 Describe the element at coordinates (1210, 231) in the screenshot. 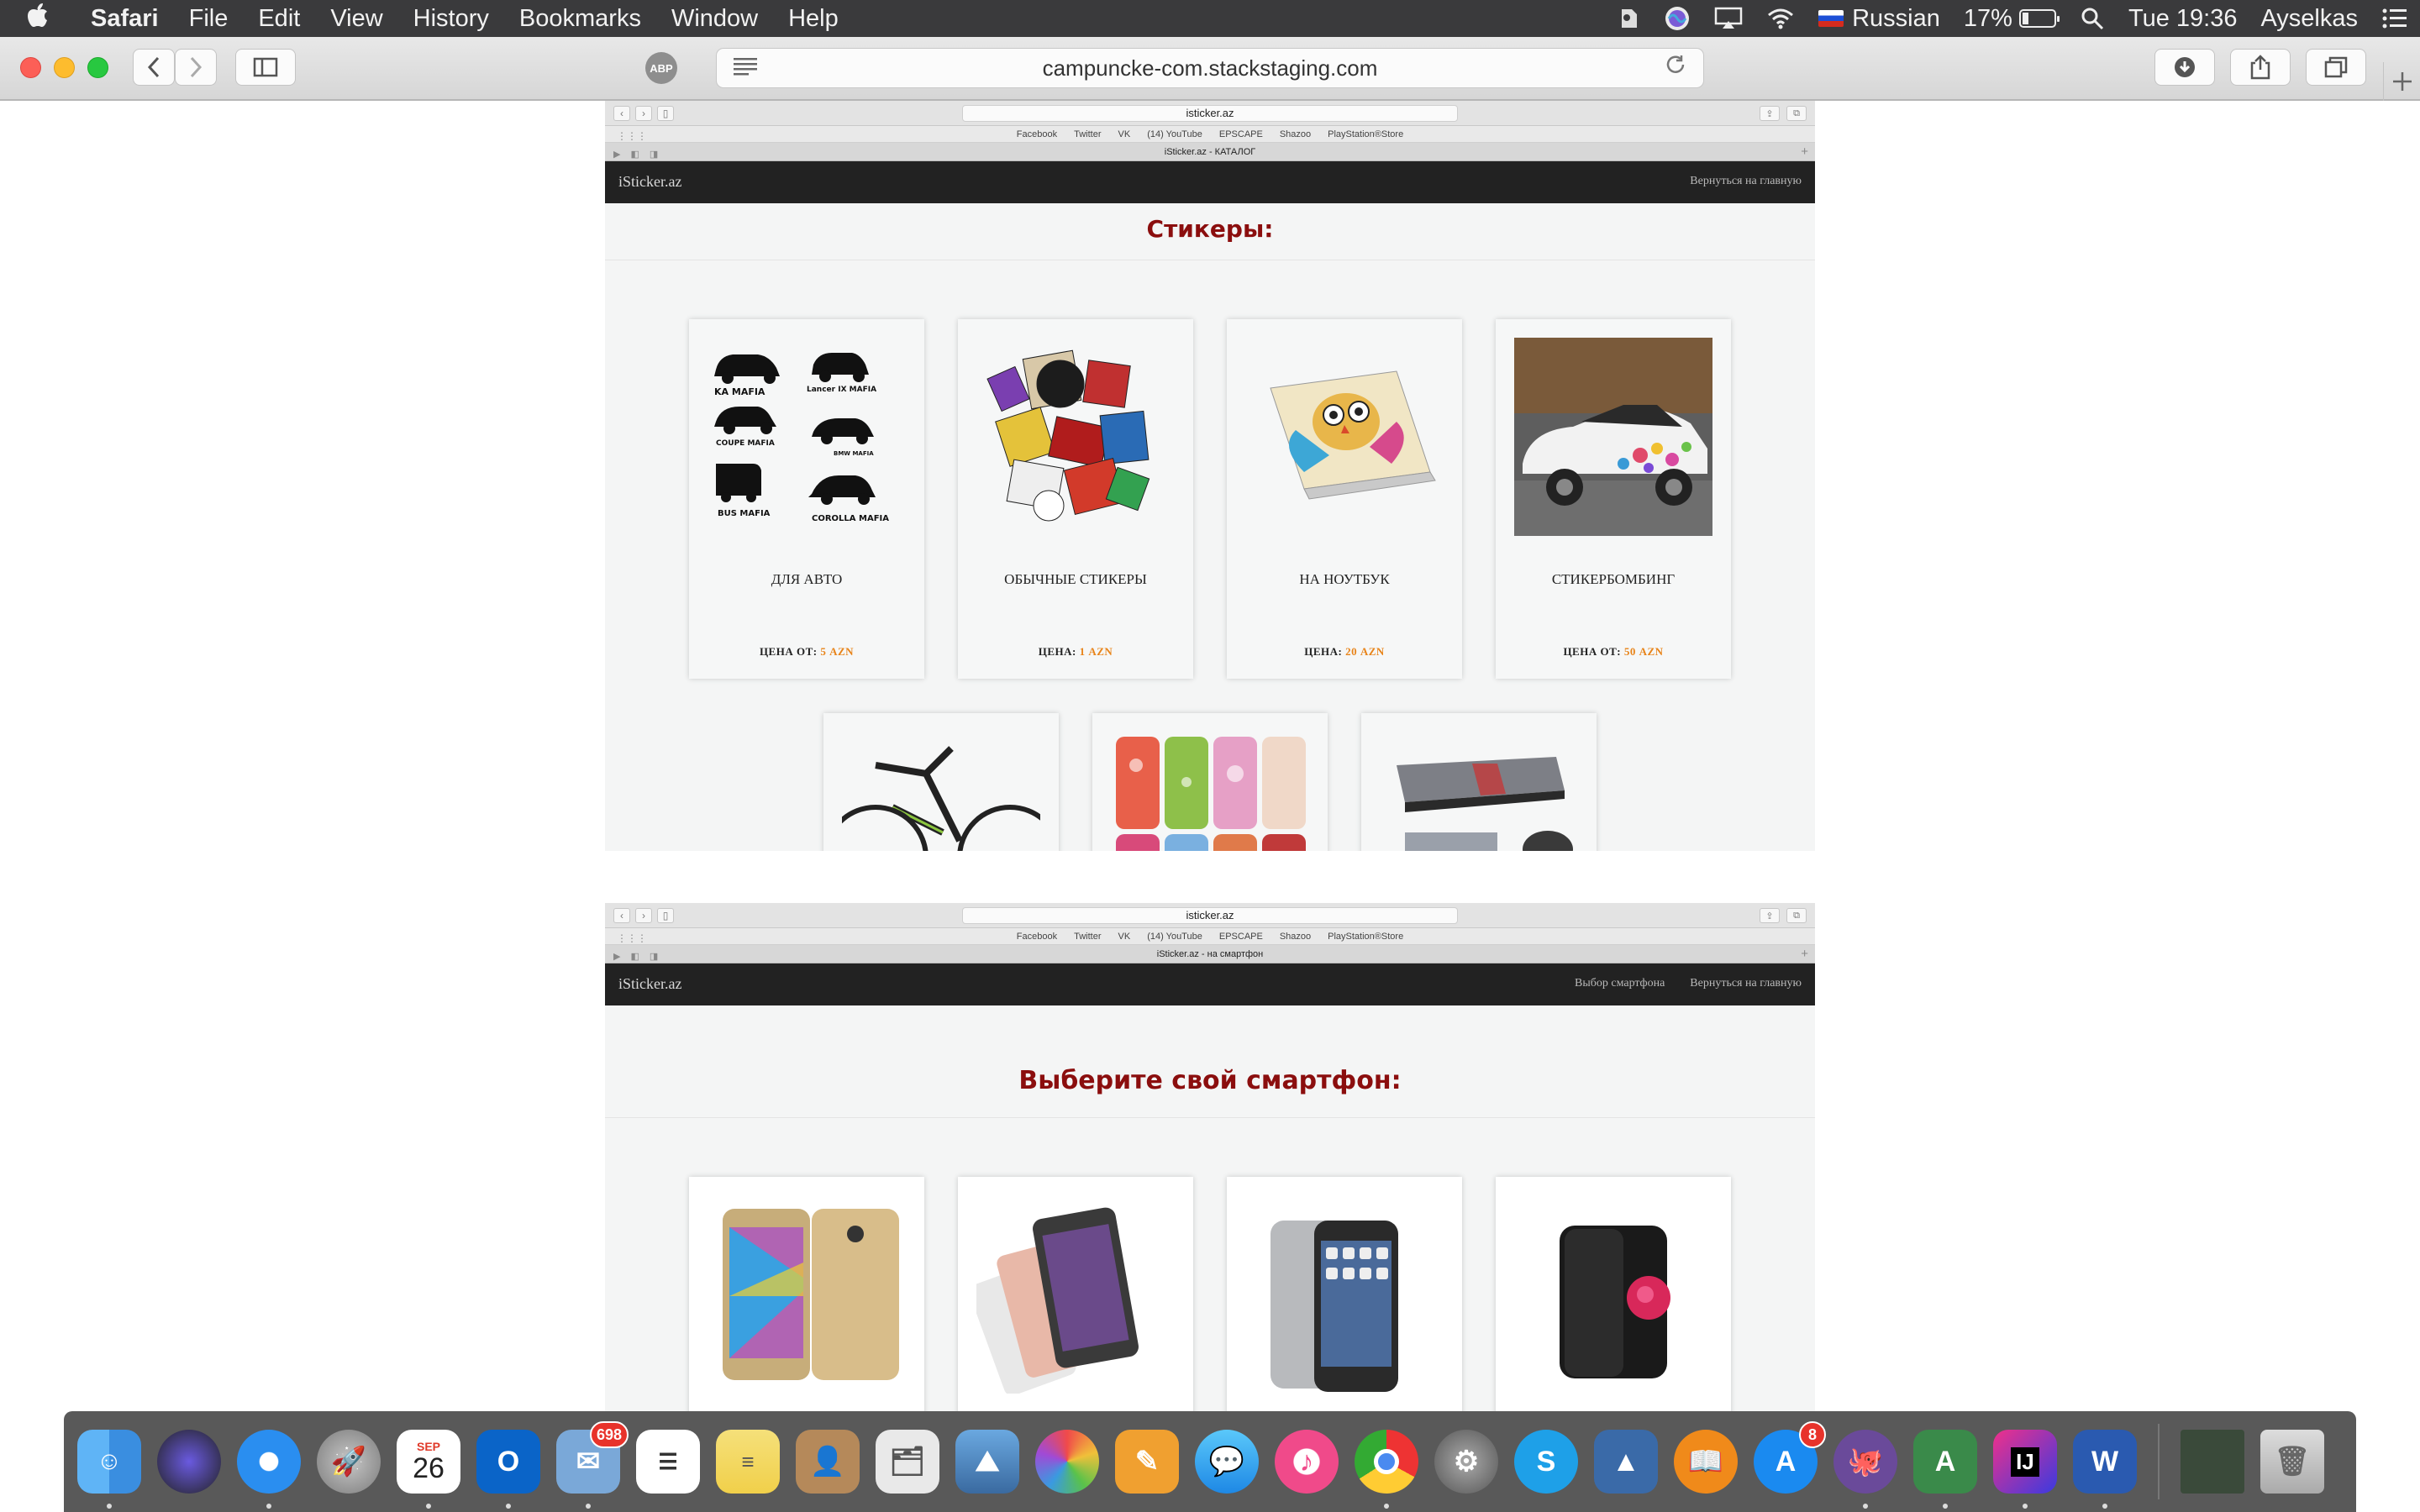

I see `catalog-heading: Стикеры:` at that location.